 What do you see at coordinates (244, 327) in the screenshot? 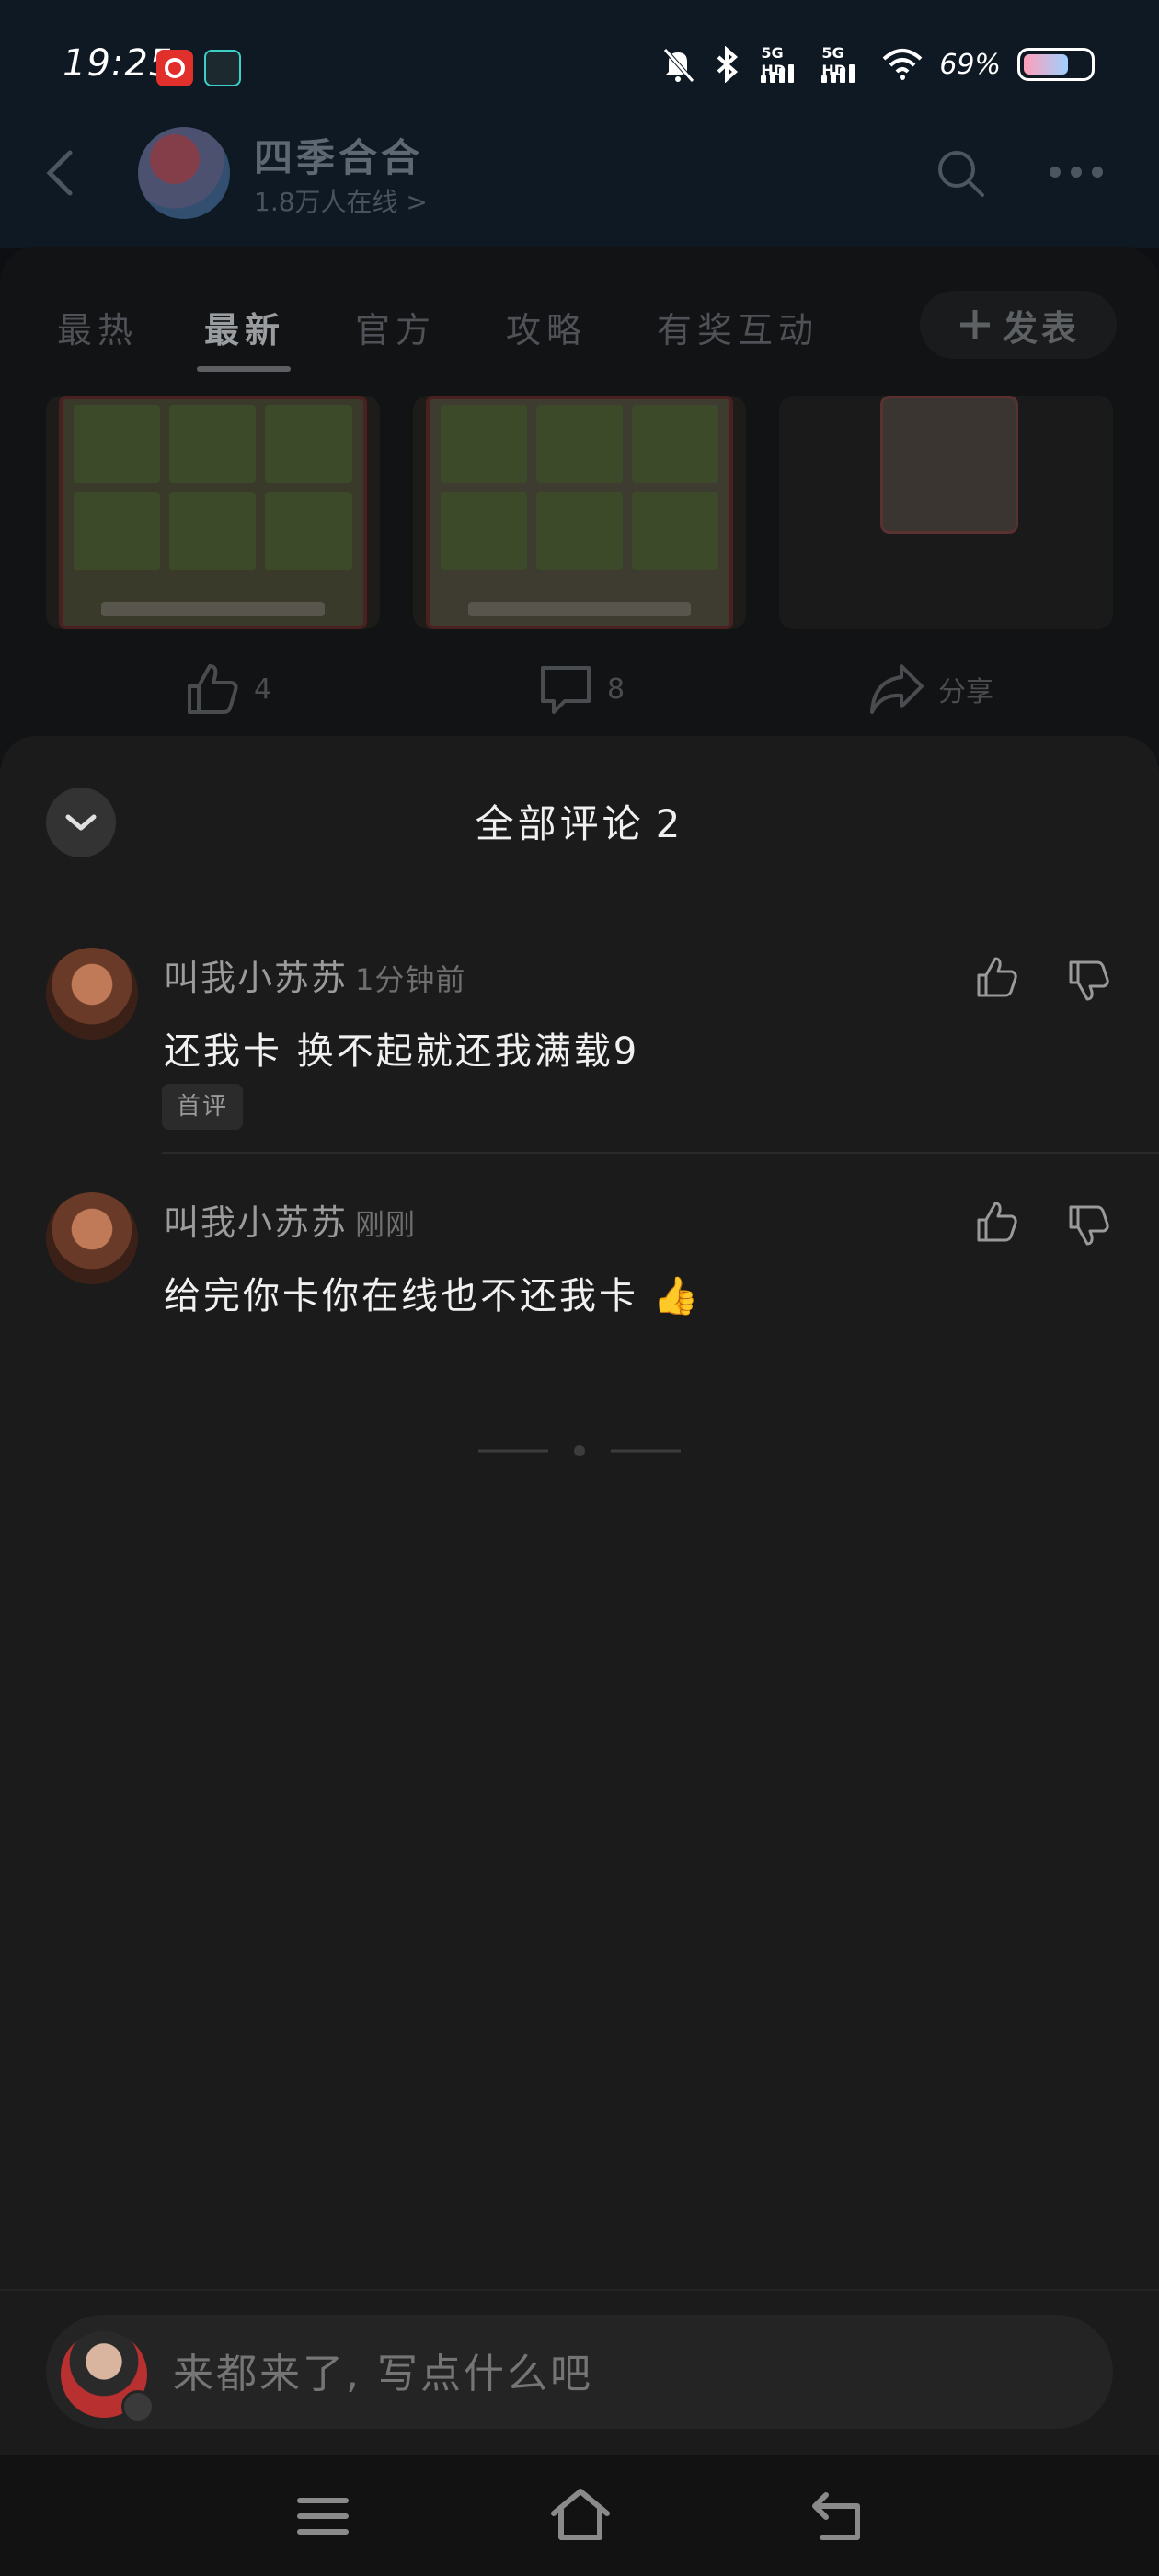
I see `tab-latest: 最新` at bounding box center [244, 327].